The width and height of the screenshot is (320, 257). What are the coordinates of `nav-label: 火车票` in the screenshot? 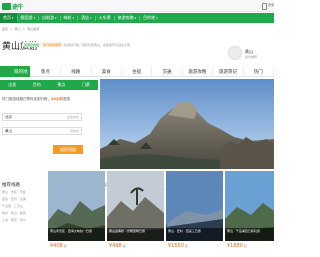 It's located at (104, 17).